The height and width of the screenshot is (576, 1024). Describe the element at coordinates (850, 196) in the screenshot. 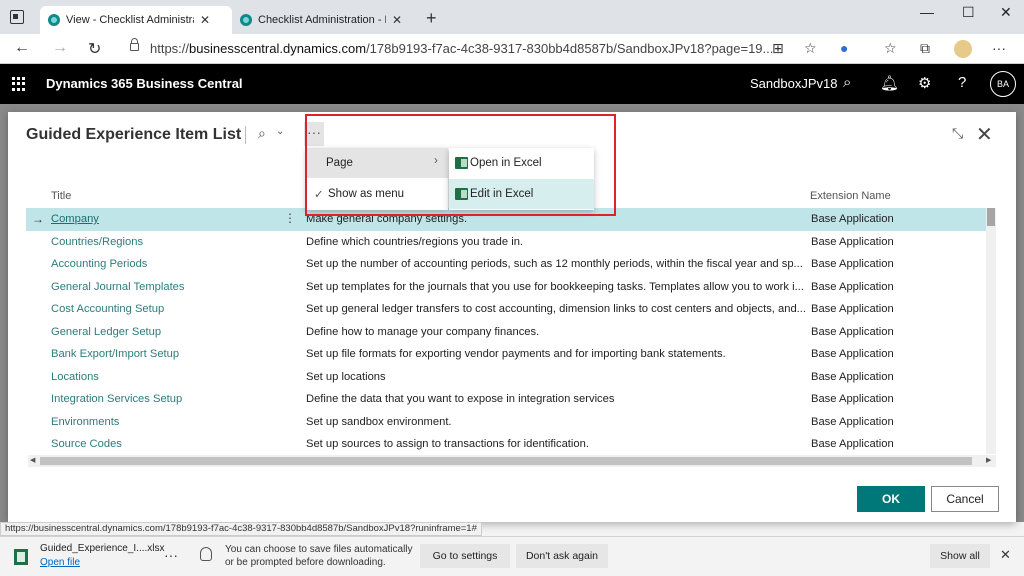

I see `column-header-extension: Extension Name` at that location.